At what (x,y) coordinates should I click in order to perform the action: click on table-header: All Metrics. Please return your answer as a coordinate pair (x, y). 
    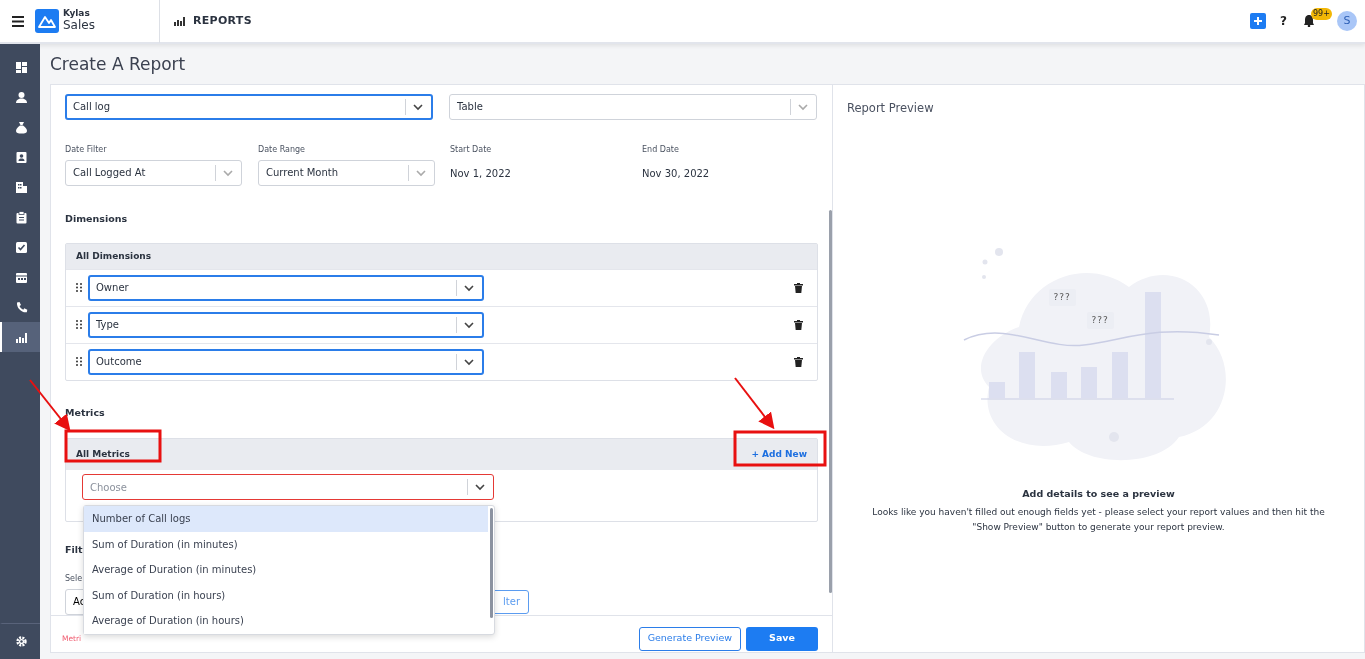
    Looking at the image, I should click on (103, 454).